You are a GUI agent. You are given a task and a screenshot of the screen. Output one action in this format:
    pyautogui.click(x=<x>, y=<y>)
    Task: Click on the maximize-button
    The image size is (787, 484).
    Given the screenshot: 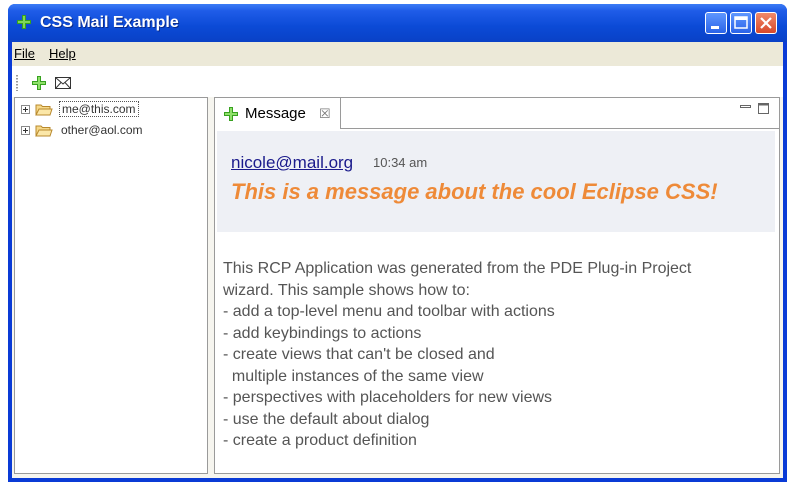 What is the action you would take?
    pyautogui.click(x=741, y=23)
    